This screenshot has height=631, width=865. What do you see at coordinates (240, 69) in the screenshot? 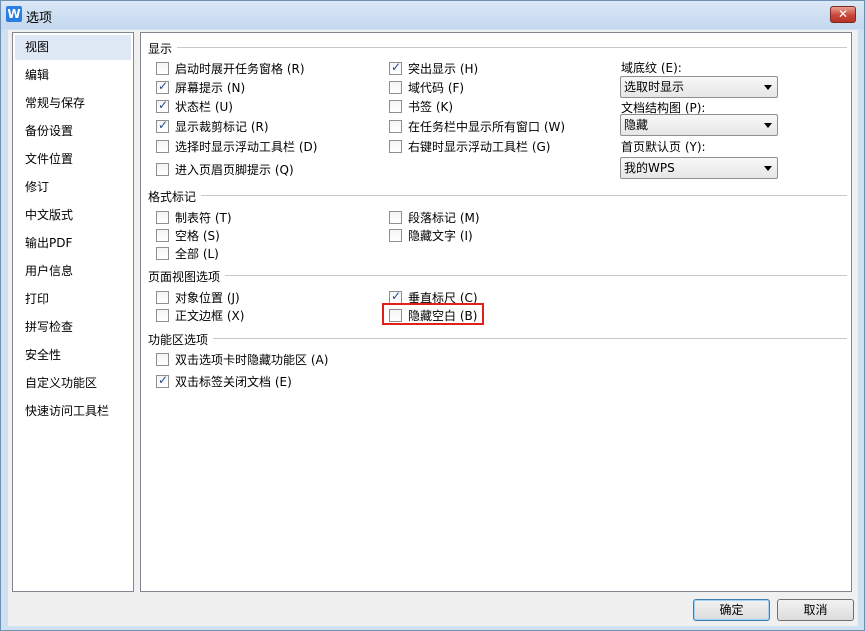
I see `checkbox-label: 启动时展开任务窗格 (R)` at bounding box center [240, 69].